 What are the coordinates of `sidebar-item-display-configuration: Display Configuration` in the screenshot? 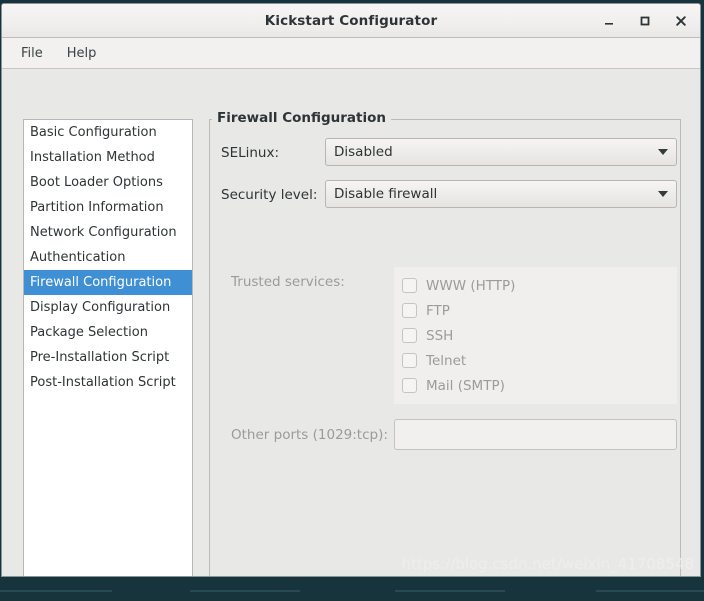 It's located at (108, 307).